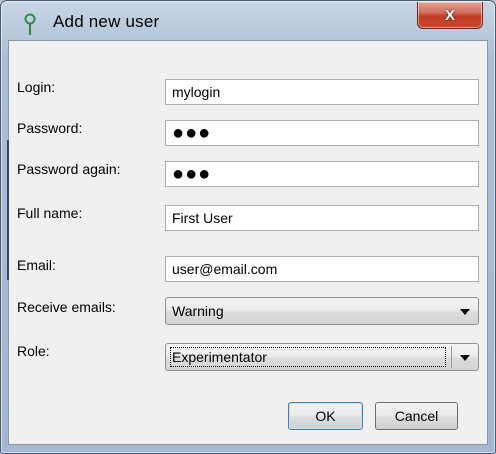  I want to click on receive-emails-select: Warning, so click(322, 311).